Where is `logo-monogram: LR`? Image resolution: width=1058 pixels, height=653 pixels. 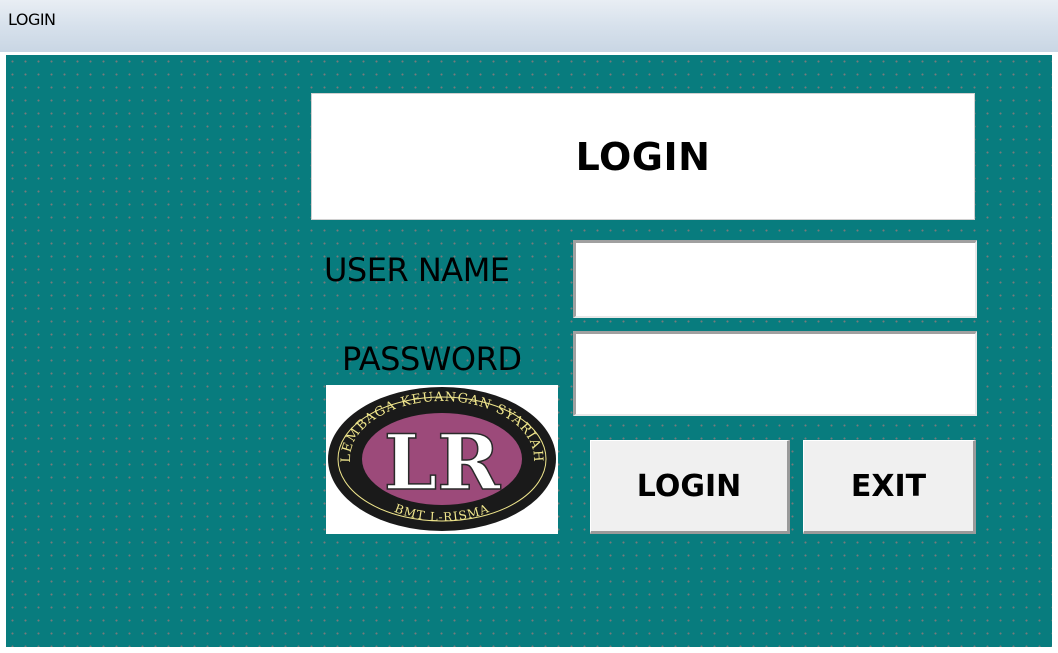
logo-monogram: LR is located at coordinates (442, 462).